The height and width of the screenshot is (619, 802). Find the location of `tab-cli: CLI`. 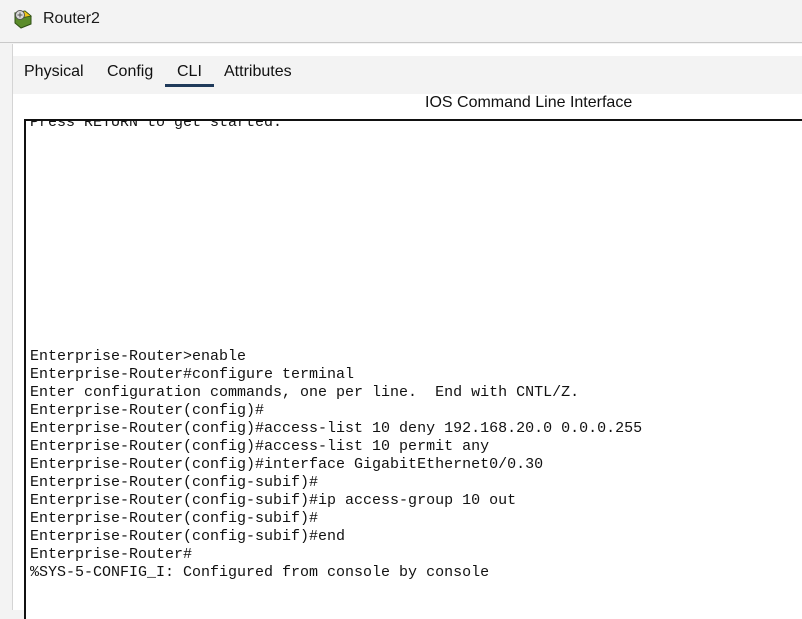

tab-cli: CLI is located at coordinates (189, 73).